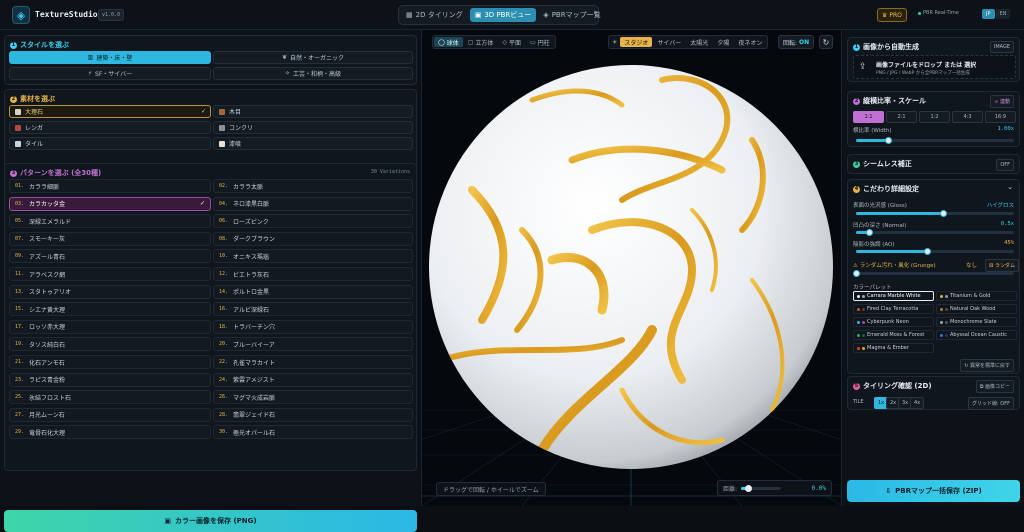 The width and height of the screenshot is (1024, 532). What do you see at coordinates (669, 42) in the screenshot?
I see `light-cyber-button: サイバー` at bounding box center [669, 42].